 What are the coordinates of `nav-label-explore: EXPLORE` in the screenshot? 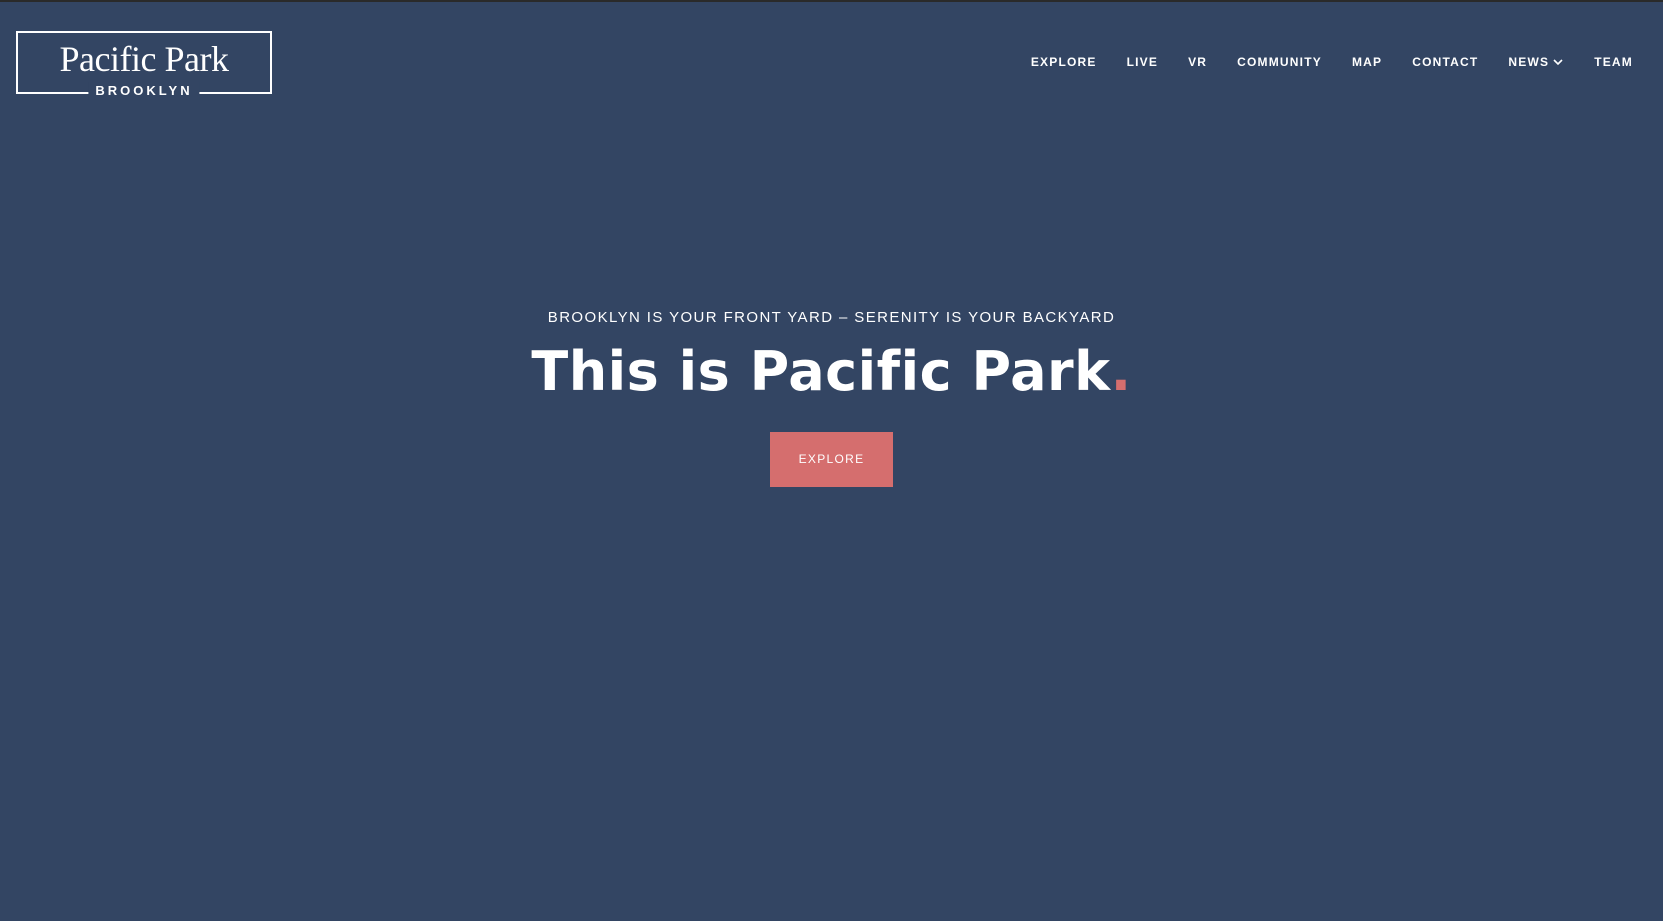 It's located at (1063, 62).